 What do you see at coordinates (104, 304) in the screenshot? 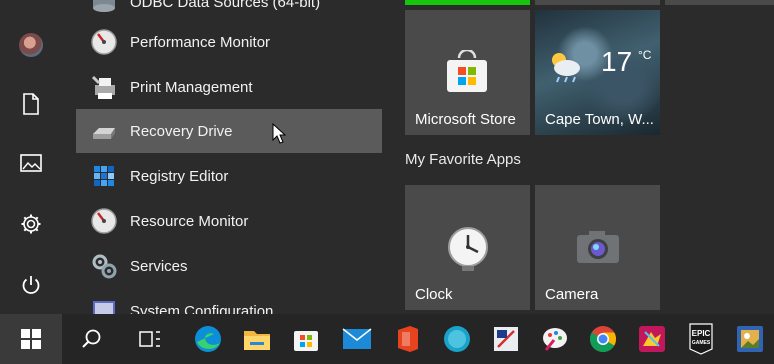
I see `system-configuration-icon` at bounding box center [104, 304].